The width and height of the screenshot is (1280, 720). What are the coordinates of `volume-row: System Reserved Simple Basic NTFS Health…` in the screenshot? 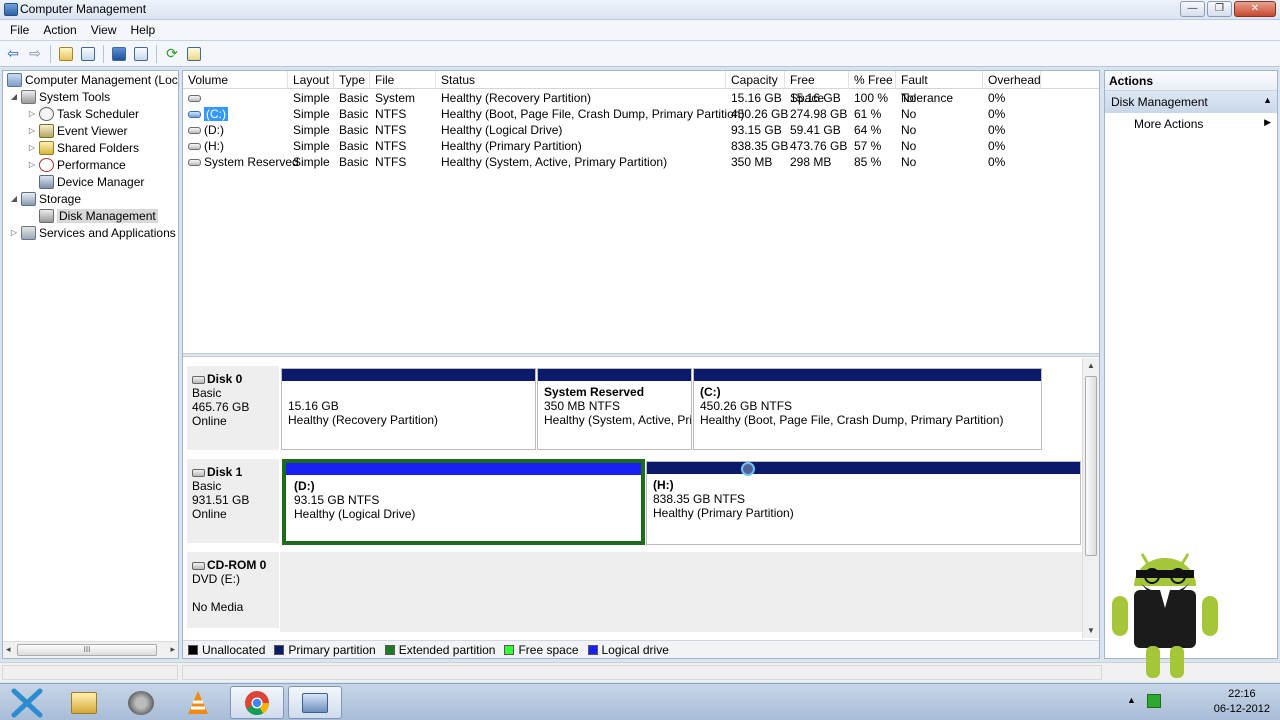 It's located at (641, 162).